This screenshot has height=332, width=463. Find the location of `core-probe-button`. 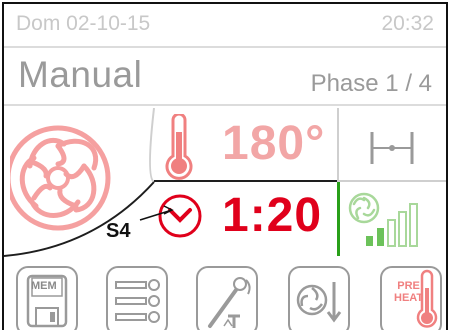

core-probe-button is located at coordinates (227, 298).